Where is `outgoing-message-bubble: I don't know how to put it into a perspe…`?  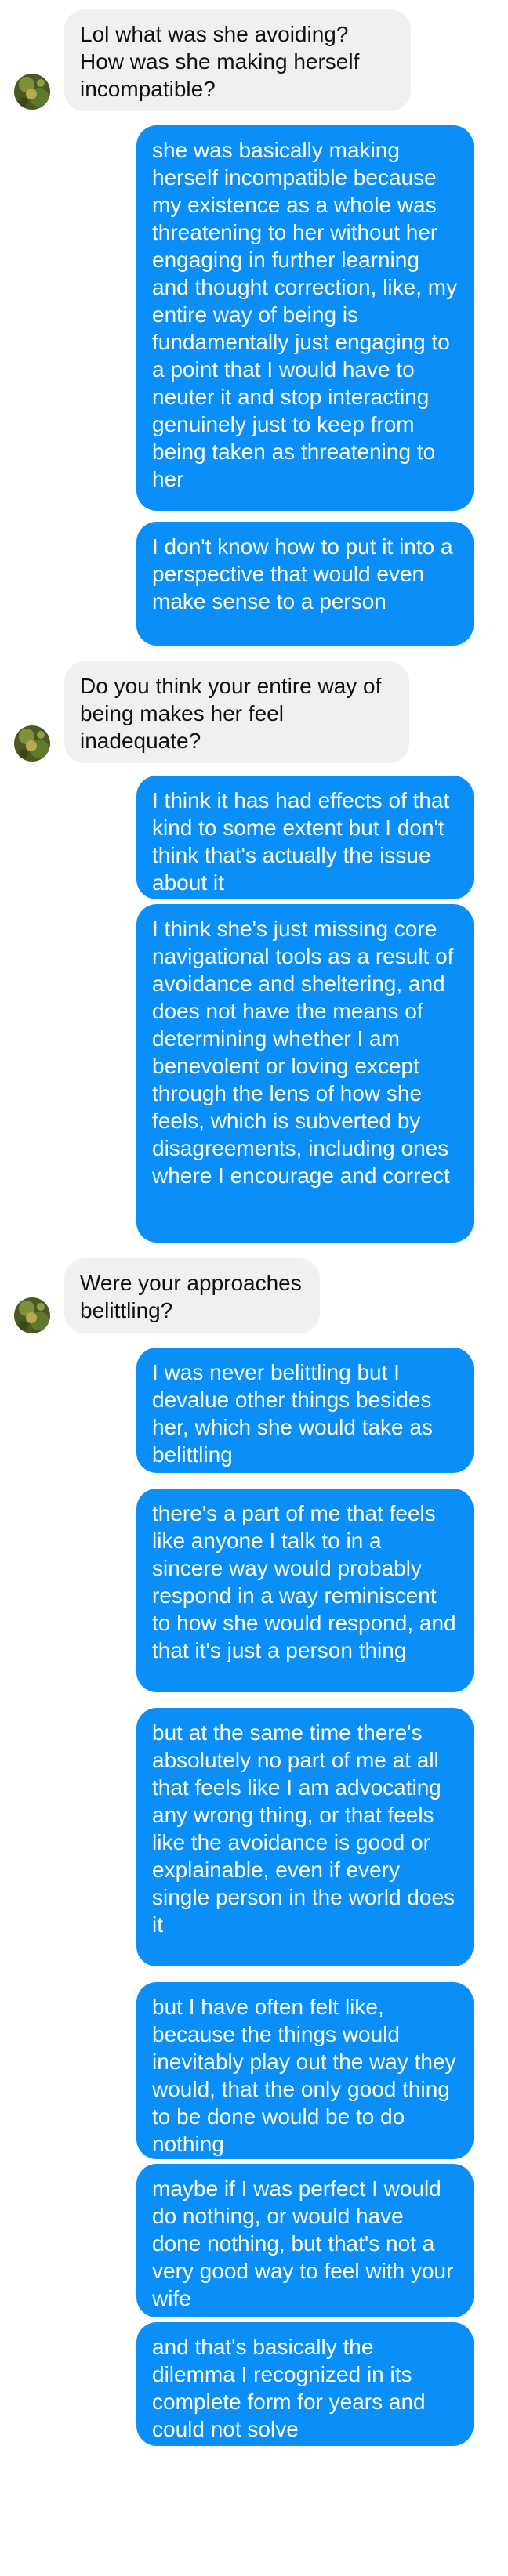 outgoing-message-bubble: I don't know how to put it into a perspe… is located at coordinates (305, 584).